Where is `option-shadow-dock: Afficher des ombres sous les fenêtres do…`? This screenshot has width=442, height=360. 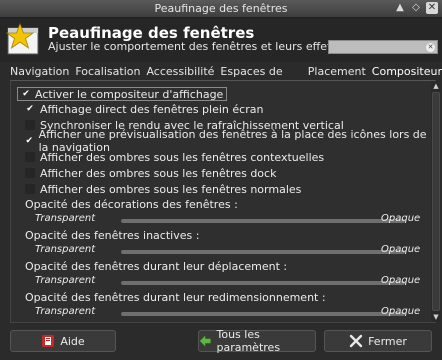
option-shadow-dock: Afficher des ombres sous les fenêtres do… is located at coordinates (150, 173).